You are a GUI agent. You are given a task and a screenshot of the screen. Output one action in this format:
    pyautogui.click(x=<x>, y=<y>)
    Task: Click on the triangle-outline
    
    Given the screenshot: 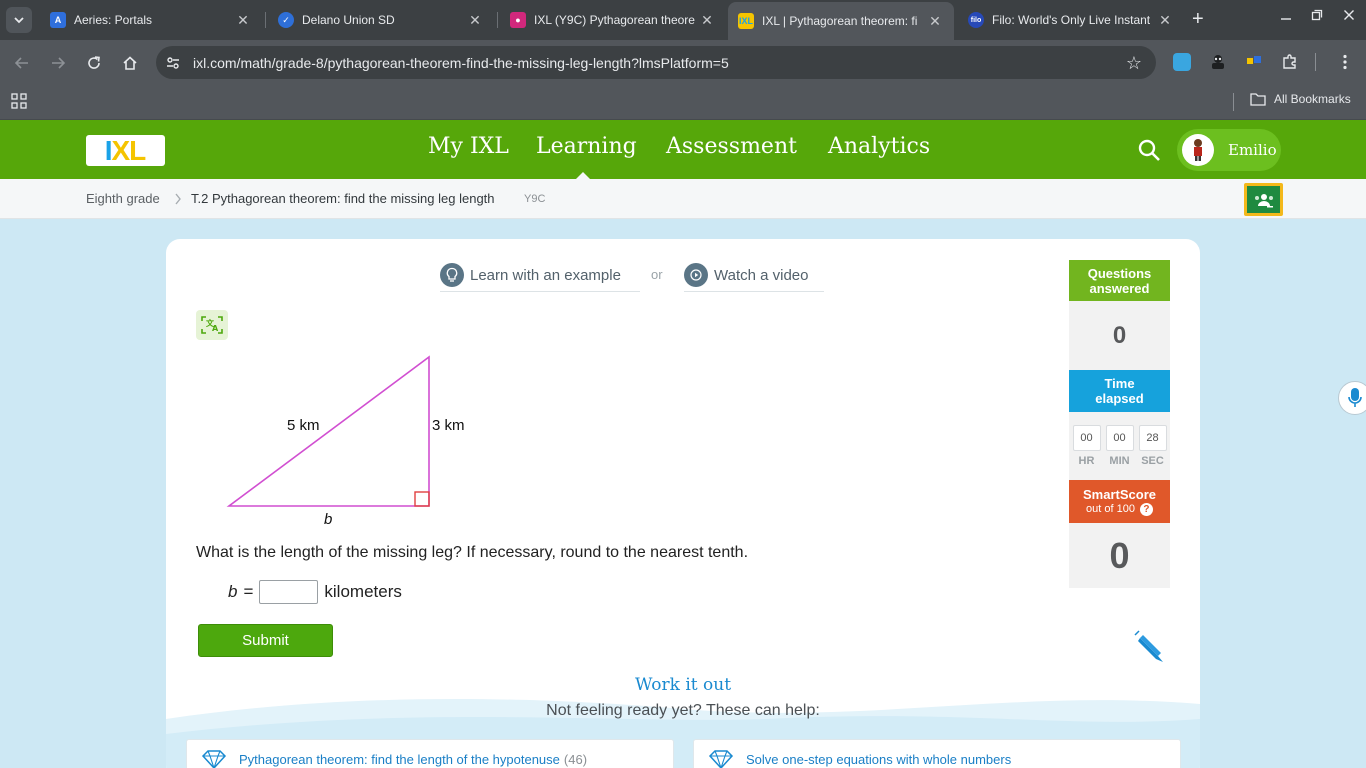 What is the action you would take?
    pyautogui.click(x=328, y=431)
    